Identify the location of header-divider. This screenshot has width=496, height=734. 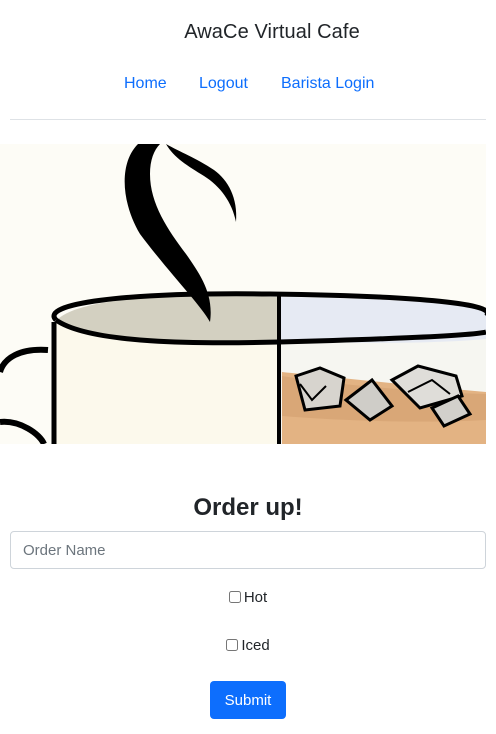
(248, 119).